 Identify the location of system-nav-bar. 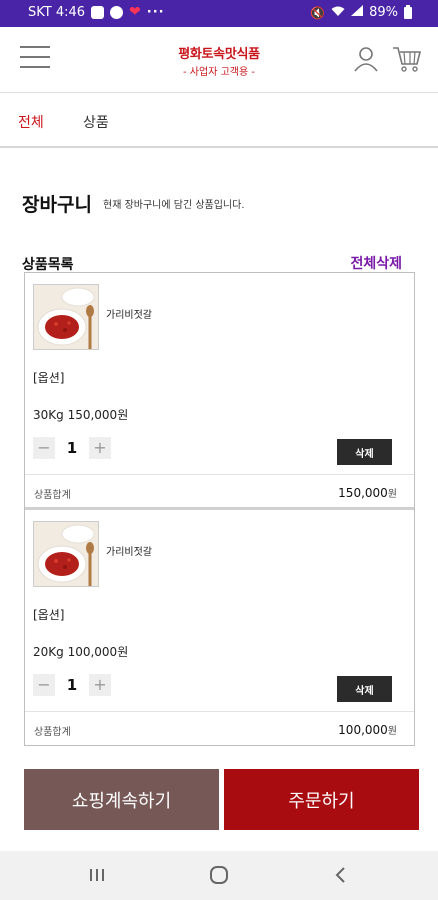
(219, 875).